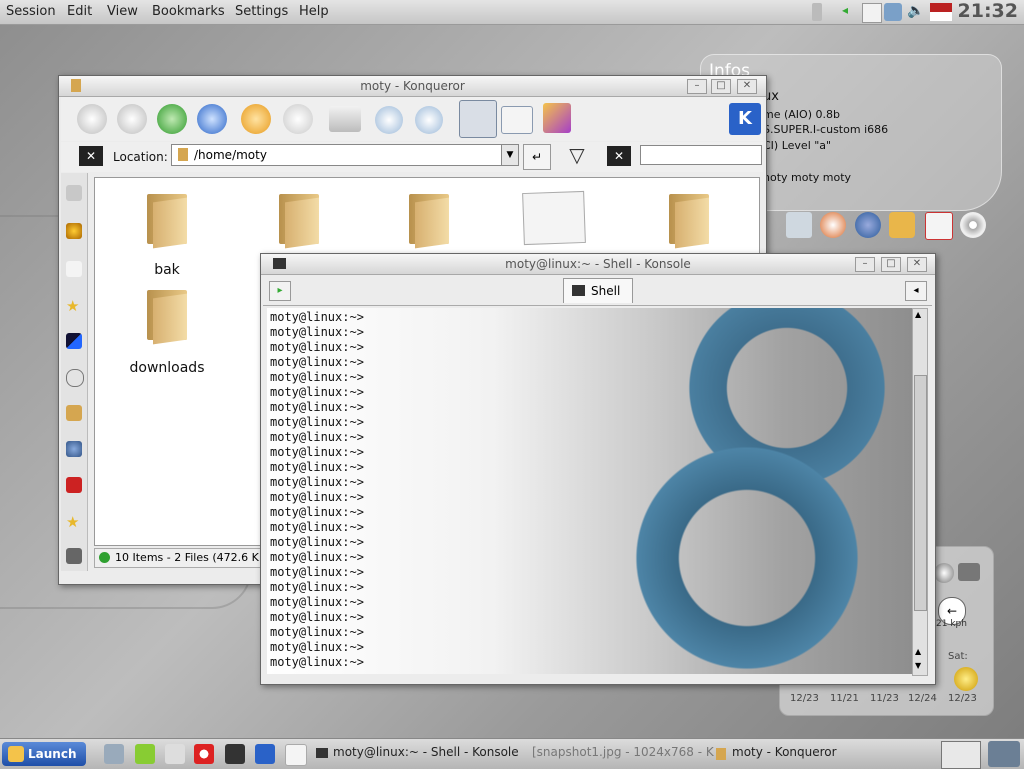 This screenshot has height=769, width=1024. I want to click on sidebar-books-icon, so click(74, 485).